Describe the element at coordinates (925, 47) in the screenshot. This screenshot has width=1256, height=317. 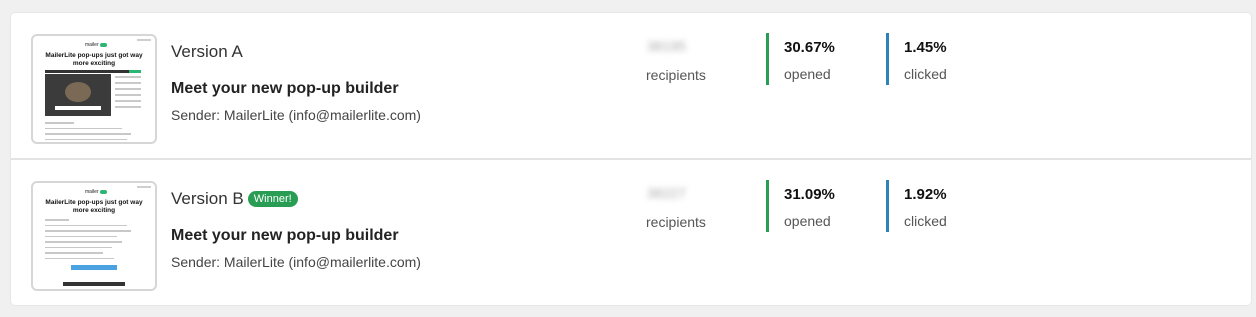
I see `clicked-rate: 1.45%` at that location.